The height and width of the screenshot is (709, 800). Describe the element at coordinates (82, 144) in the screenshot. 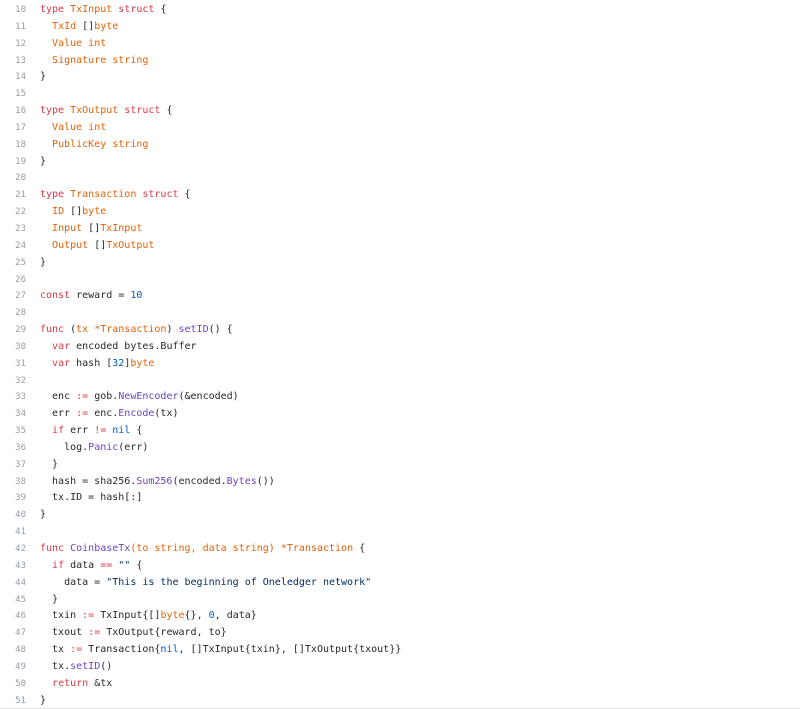

I see `code-token: PublicKey` at that location.